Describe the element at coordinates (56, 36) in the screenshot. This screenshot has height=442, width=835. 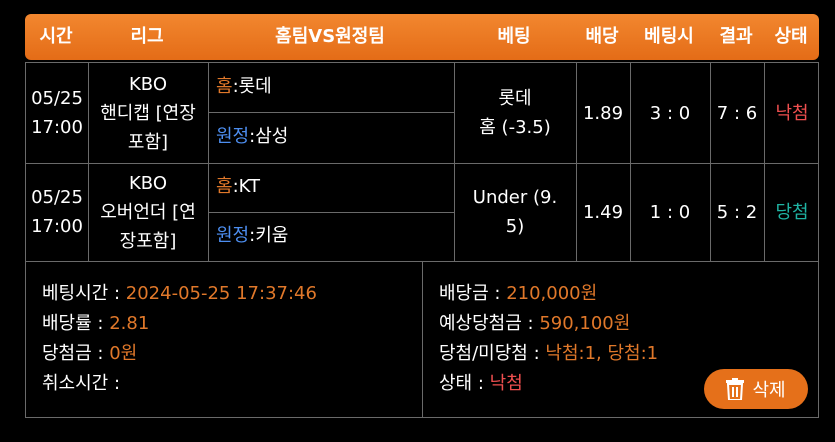
I see `header-time: 시간` at that location.